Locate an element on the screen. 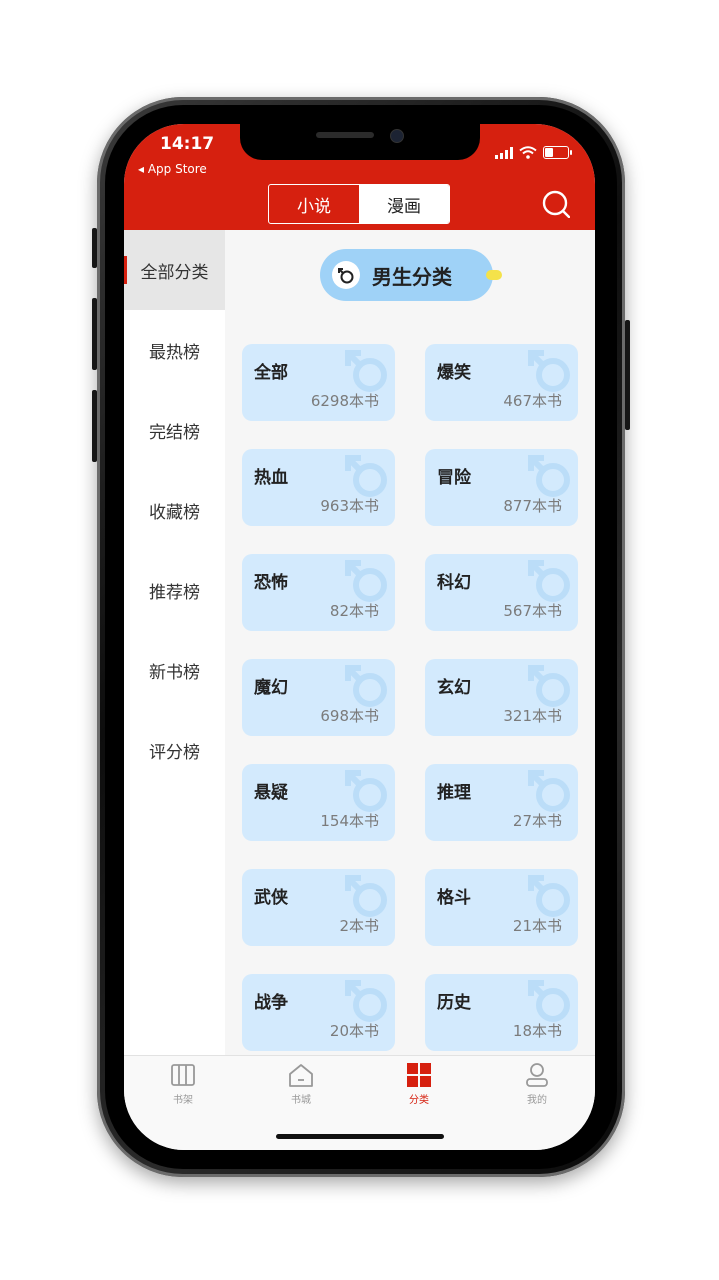 This screenshot has height=1280, width=719. category-name: 历史 is located at coordinates (454, 1003).